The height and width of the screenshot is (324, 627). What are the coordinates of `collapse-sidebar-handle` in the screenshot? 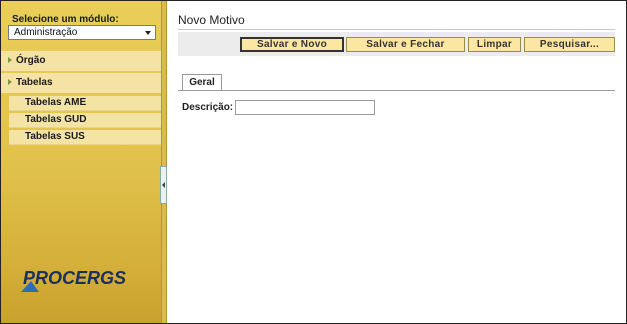 It's located at (163, 185).